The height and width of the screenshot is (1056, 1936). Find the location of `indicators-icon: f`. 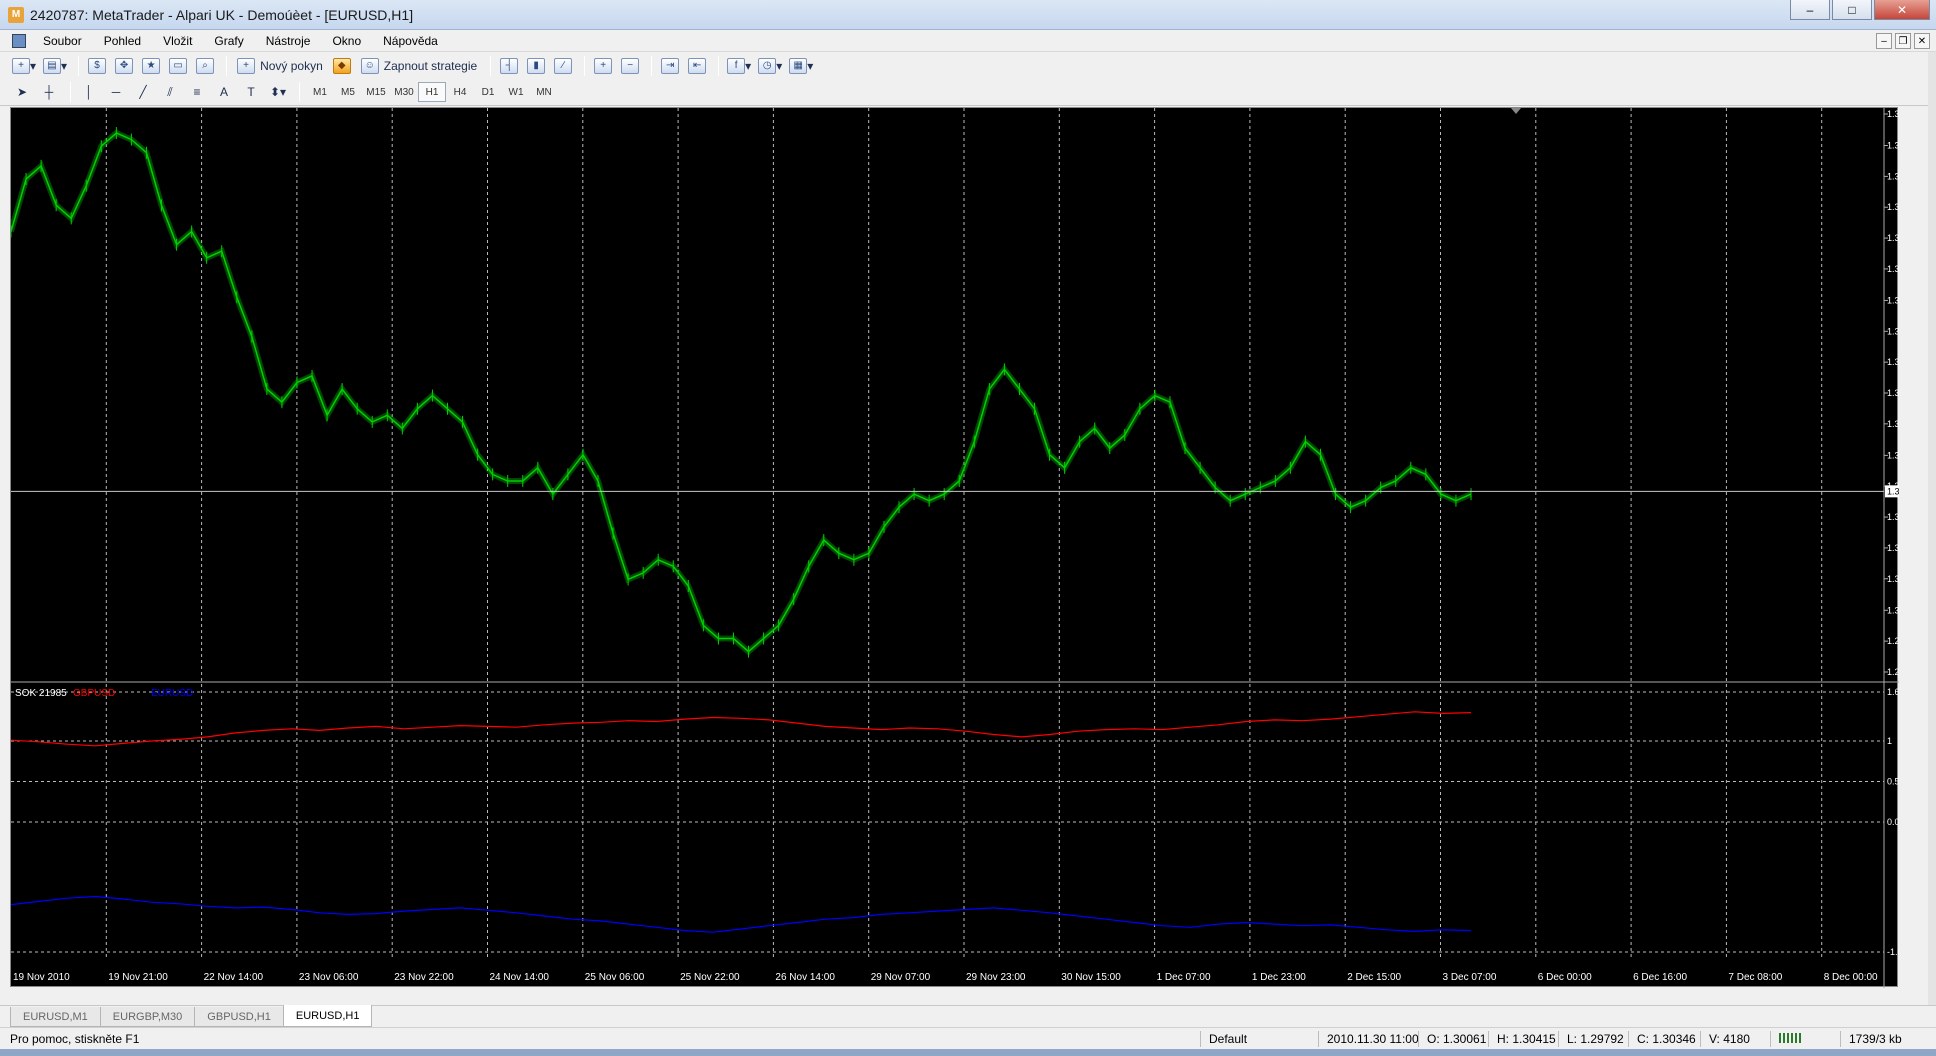

indicators-icon: f is located at coordinates (736, 65).